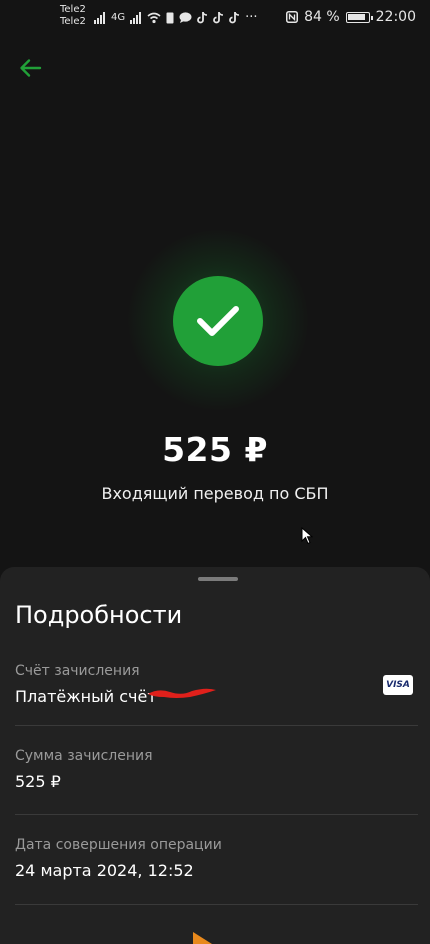 The image size is (430, 944). What do you see at coordinates (73, 21) in the screenshot?
I see `carrier-2: Tele2` at bounding box center [73, 21].